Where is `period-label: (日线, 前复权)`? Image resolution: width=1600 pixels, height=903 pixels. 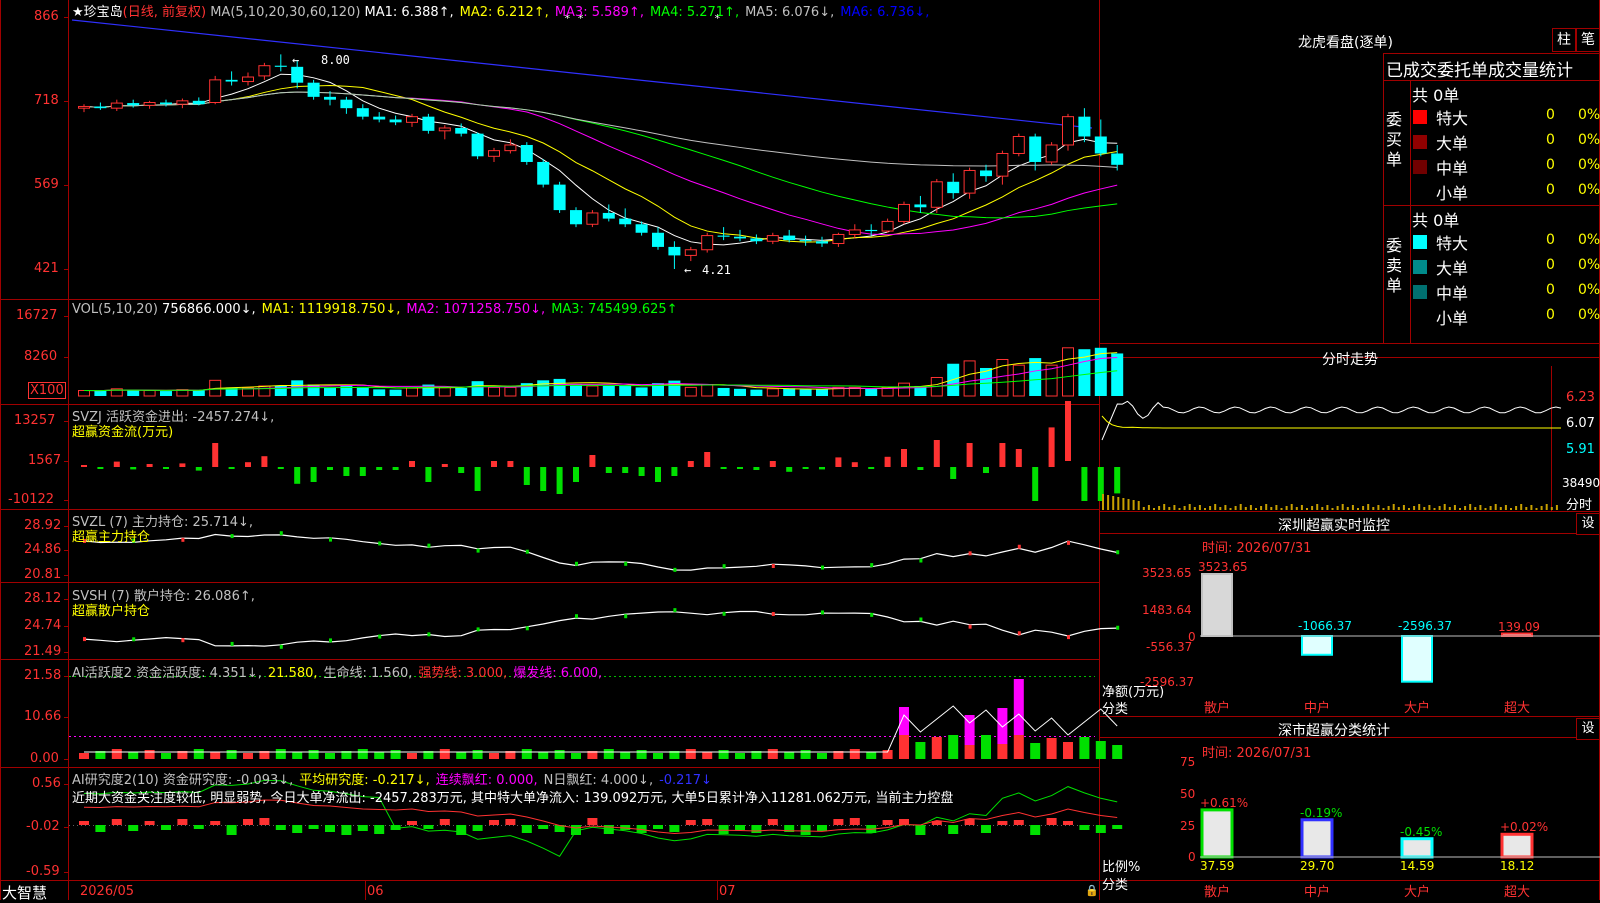 period-label: (日线, 前复权) is located at coordinates (164, 12).